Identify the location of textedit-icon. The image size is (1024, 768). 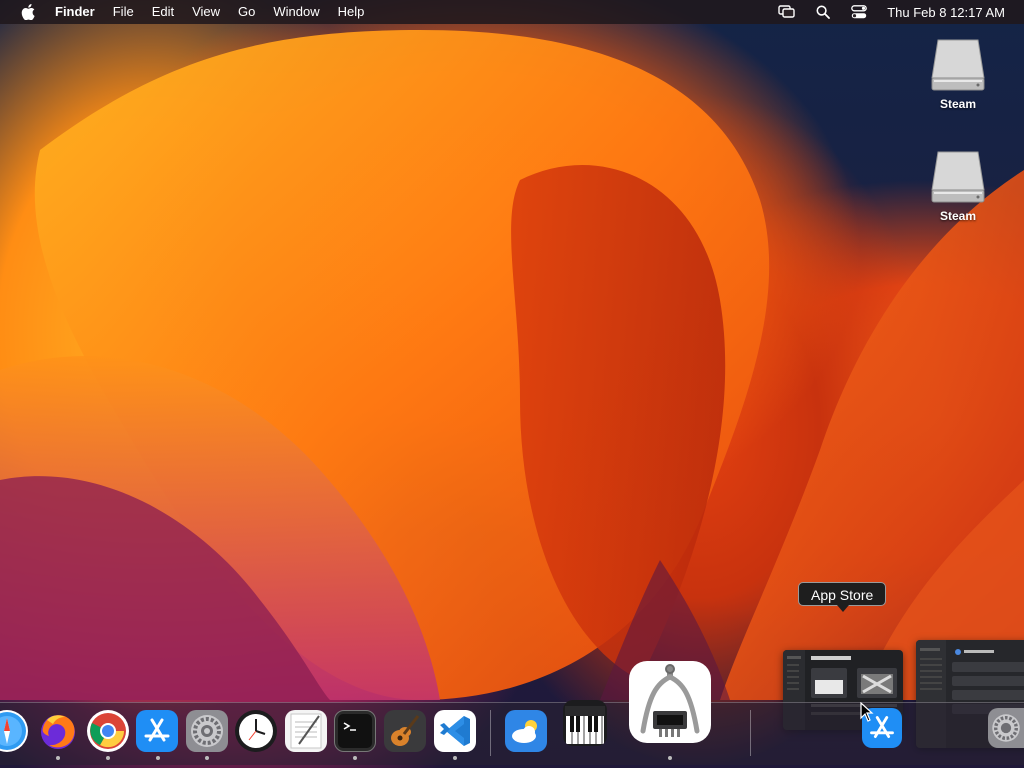
(306, 731).